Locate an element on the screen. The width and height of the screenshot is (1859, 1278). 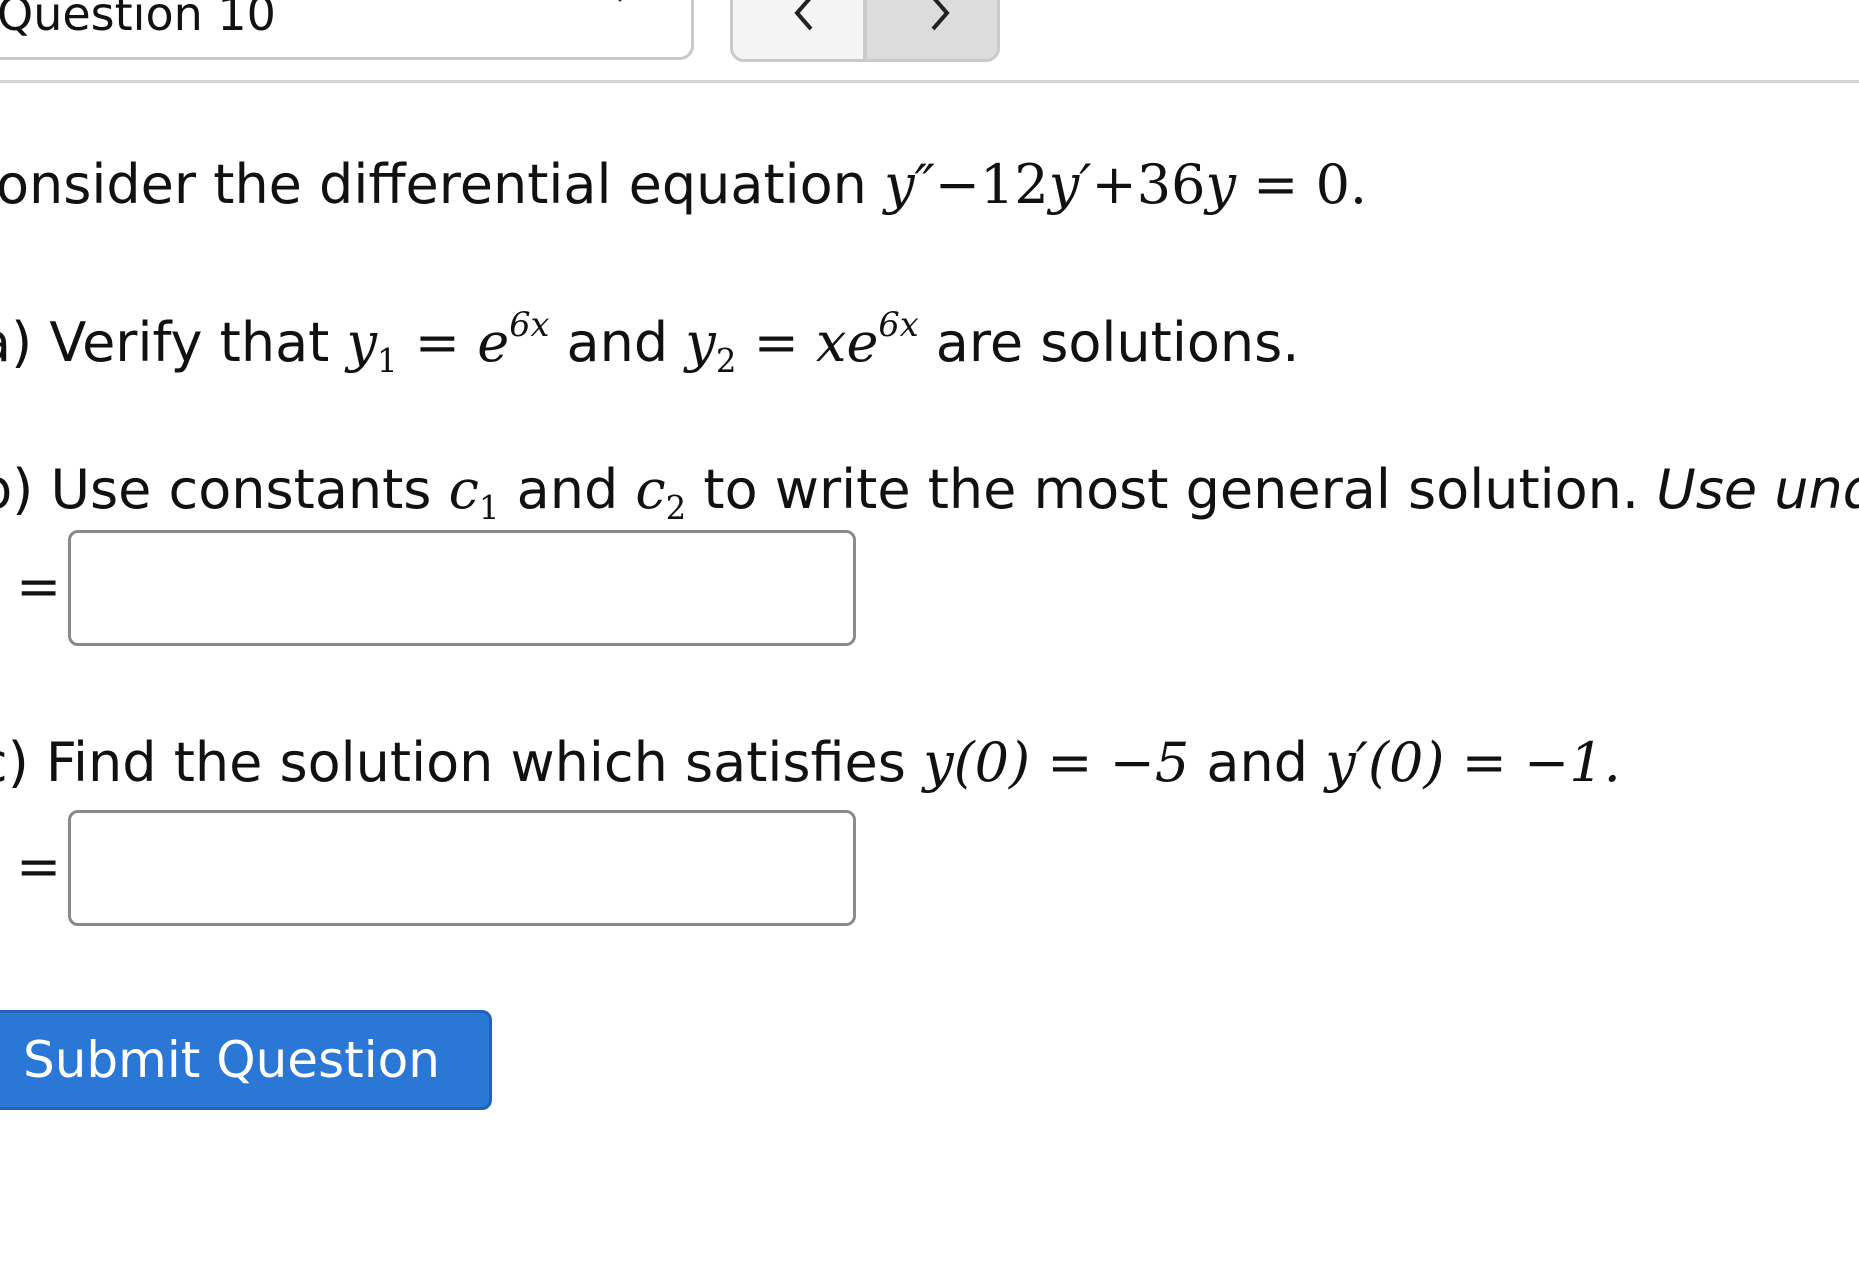
math-y1-subscript: 1 is located at coordinates (387, 361).